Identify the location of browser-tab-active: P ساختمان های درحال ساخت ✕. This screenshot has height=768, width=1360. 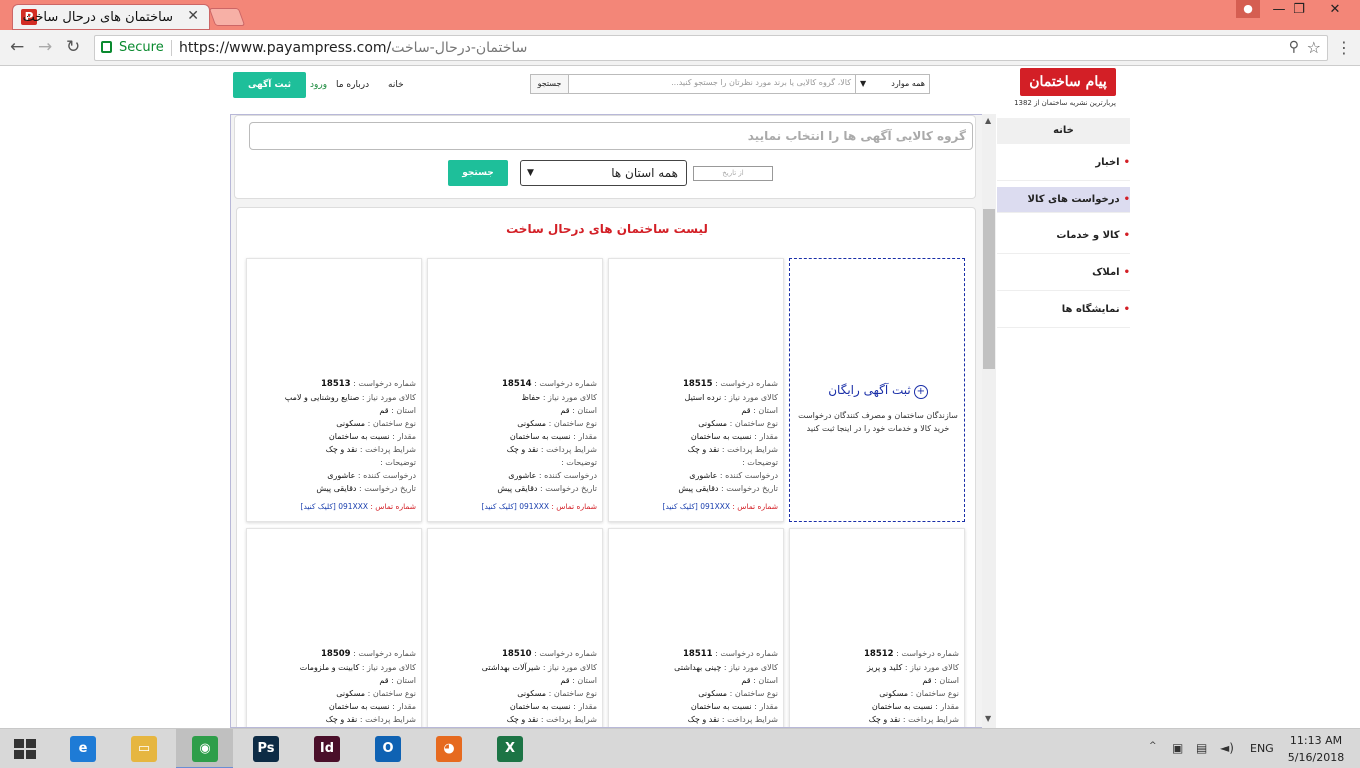
(111, 17).